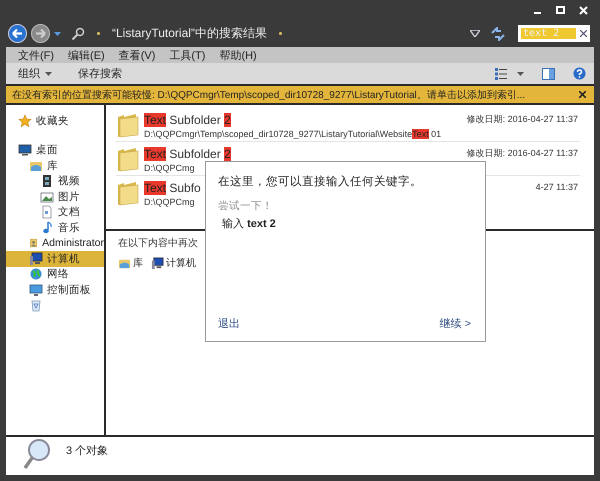 This screenshot has height=481, width=600. What do you see at coordinates (137, 55) in the screenshot?
I see `menu-item: 查看(V)` at bounding box center [137, 55].